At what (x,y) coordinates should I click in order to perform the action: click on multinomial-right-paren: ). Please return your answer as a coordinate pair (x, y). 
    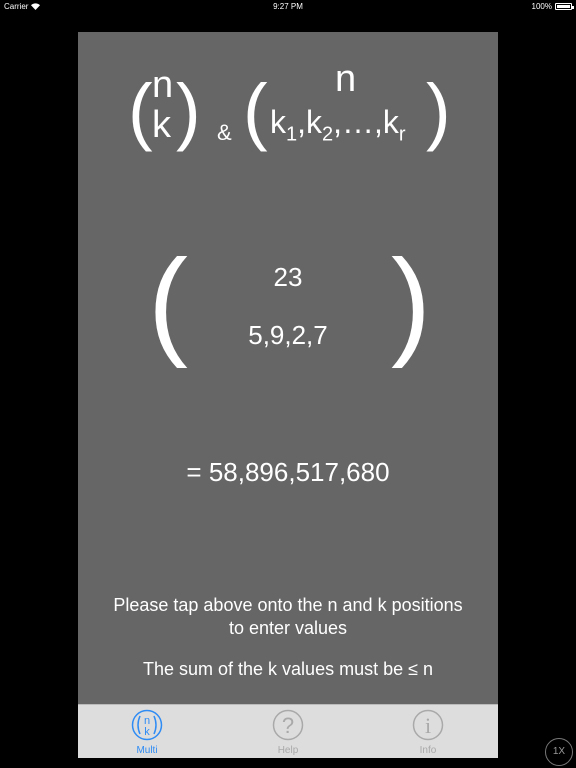
    Looking at the image, I should click on (438, 110).